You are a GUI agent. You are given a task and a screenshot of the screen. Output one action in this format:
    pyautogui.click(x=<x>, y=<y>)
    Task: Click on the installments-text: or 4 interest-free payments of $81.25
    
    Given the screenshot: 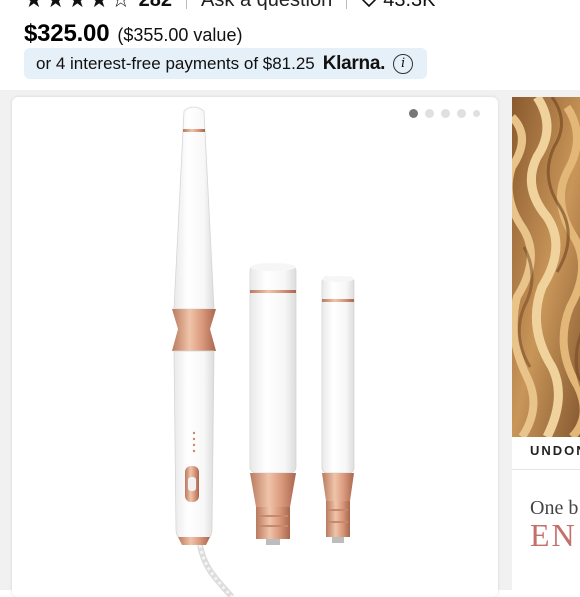 What is the action you would take?
    pyautogui.click(x=175, y=63)
    